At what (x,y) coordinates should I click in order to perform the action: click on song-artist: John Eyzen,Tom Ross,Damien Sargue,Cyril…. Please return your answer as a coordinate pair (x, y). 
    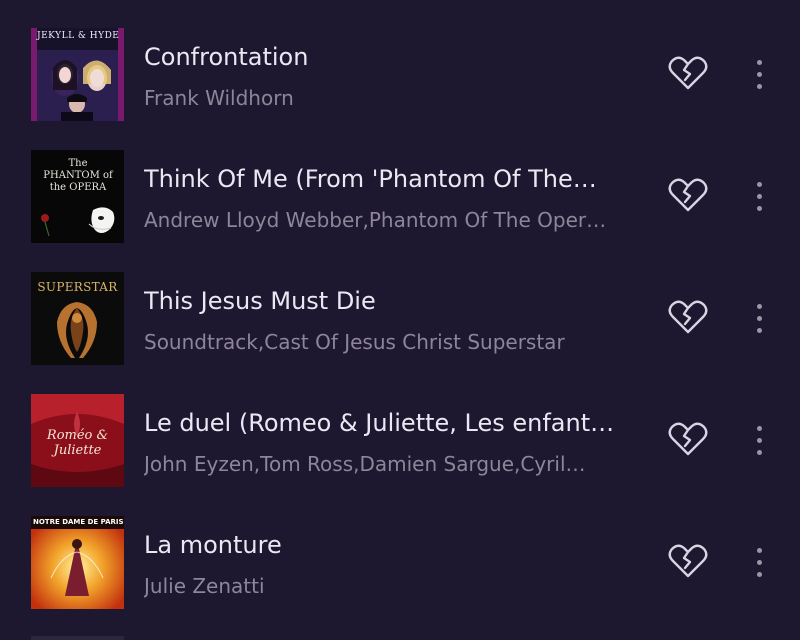
    Looking at the image, I should click on (365, 464).